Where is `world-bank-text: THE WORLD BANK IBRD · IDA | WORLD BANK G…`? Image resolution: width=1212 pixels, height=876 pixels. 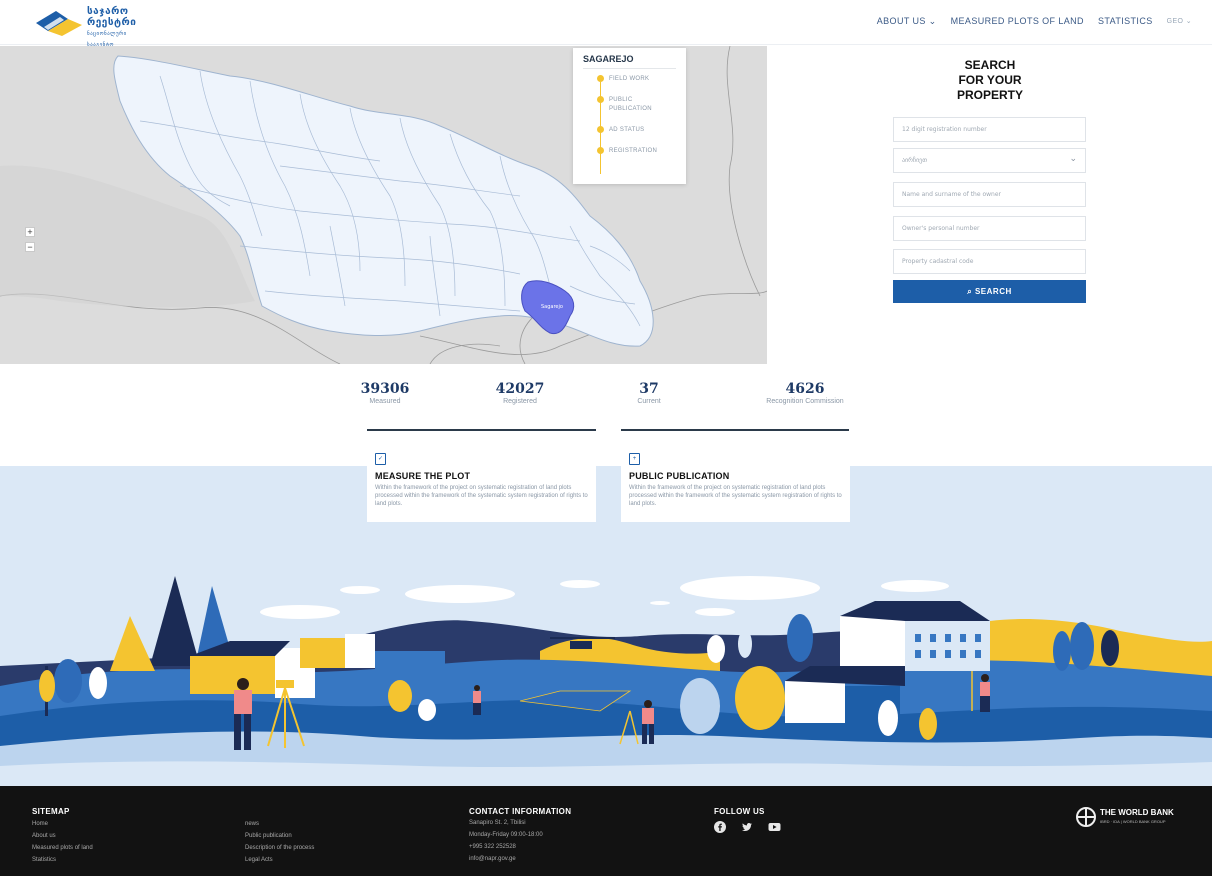 world-bank-text: THE WORLD BANK IBRD · IDA | WORLD BANK G… is located at coordinates (1137, 817).